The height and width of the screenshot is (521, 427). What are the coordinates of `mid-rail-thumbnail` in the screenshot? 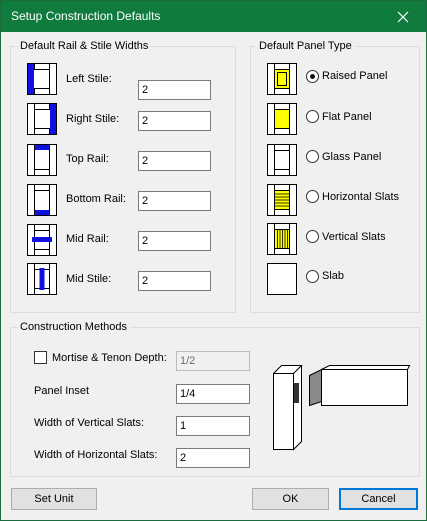 It's located at (42, 240).